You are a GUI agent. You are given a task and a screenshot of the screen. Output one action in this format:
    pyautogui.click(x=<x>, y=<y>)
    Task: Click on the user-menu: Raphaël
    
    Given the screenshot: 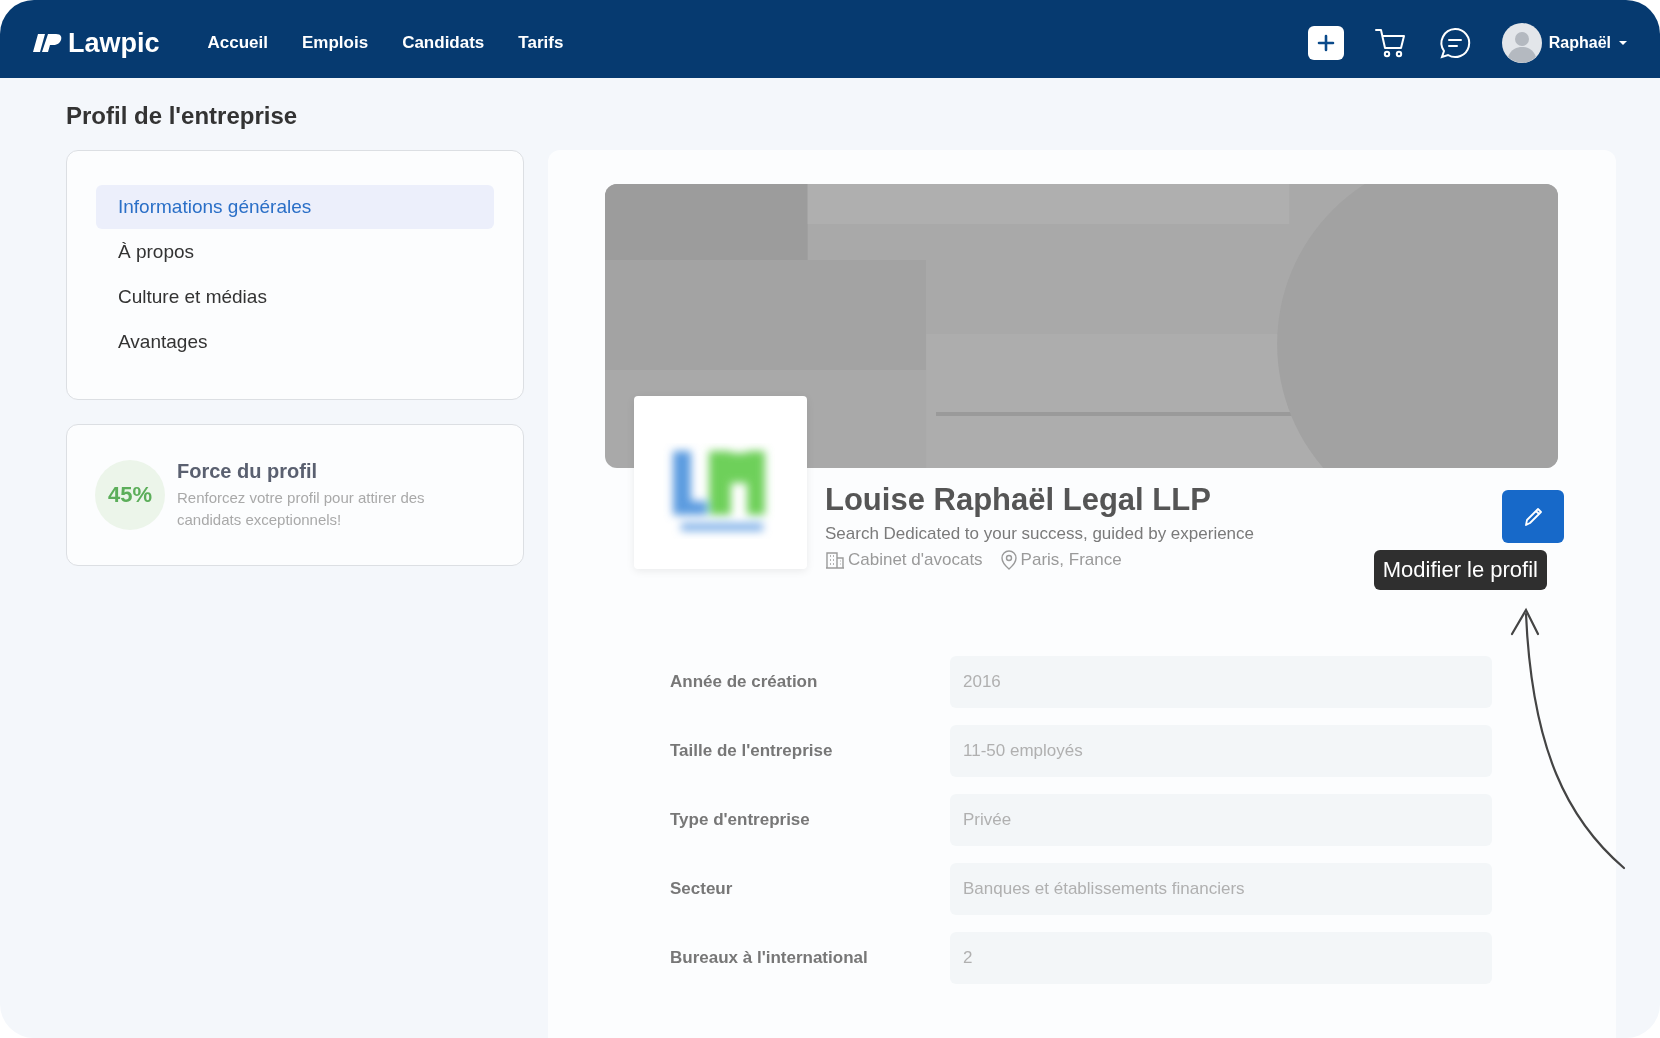 What is the action you would take?
    pyautogui.click(x=1579, y=43)
    